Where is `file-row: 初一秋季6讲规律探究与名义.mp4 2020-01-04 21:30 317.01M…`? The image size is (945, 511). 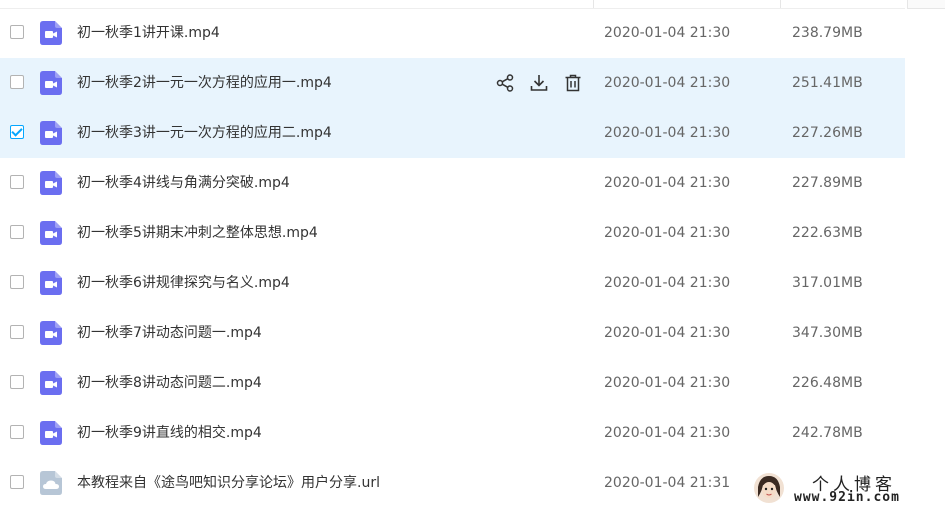
file-row: 初一秋季6讲规律探究与名义.mp4 2020-01-04 21:30 317.01M… is located at coordinates (452, 283).